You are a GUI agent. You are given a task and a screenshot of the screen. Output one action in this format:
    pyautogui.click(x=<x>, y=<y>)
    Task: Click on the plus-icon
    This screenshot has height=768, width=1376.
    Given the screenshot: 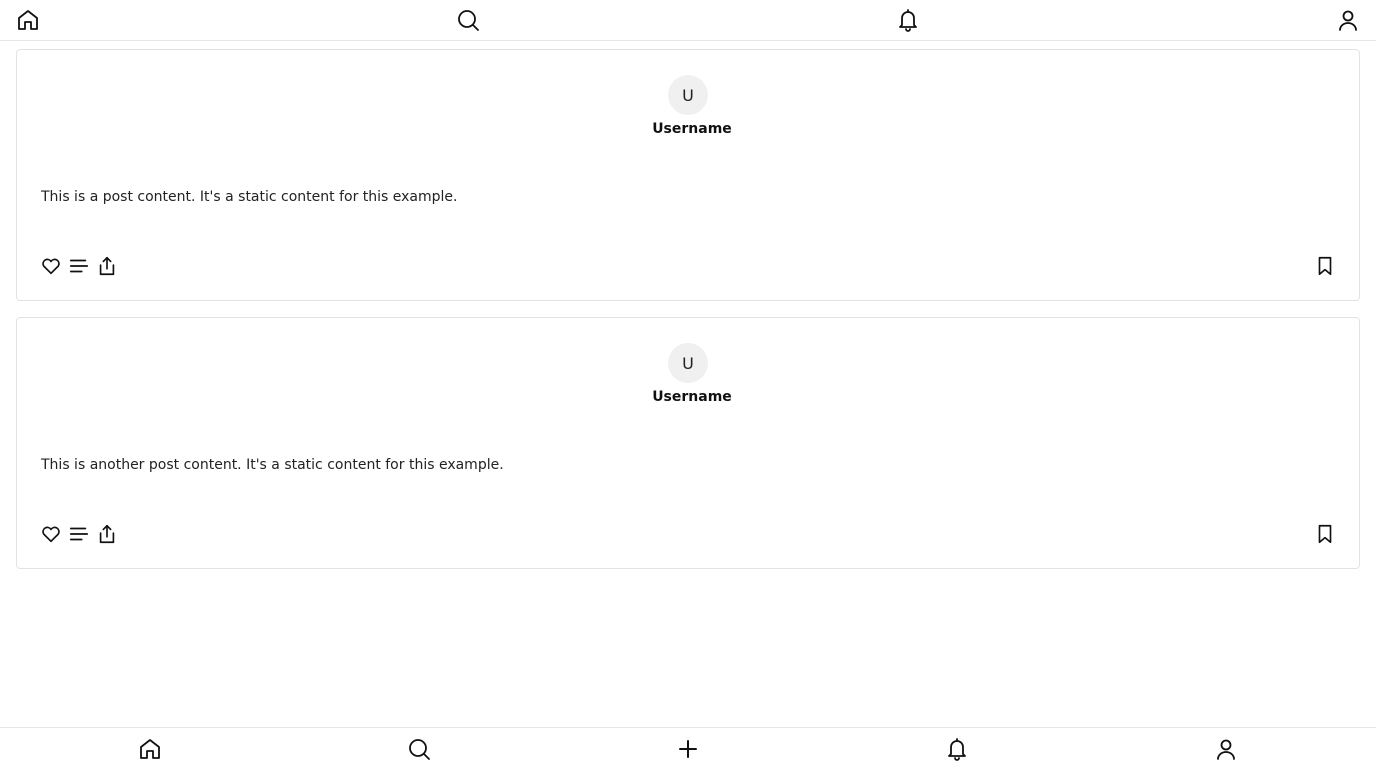 What is the action you would take?
    pyautogui.click(x=688, y=749)
    